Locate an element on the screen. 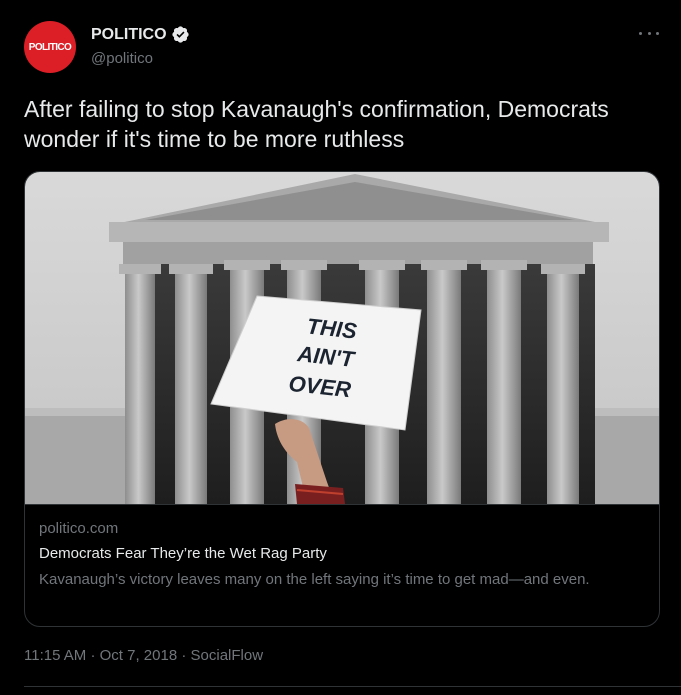  avatar-logo-text: POLITICO is located at coordinates (50, 47).